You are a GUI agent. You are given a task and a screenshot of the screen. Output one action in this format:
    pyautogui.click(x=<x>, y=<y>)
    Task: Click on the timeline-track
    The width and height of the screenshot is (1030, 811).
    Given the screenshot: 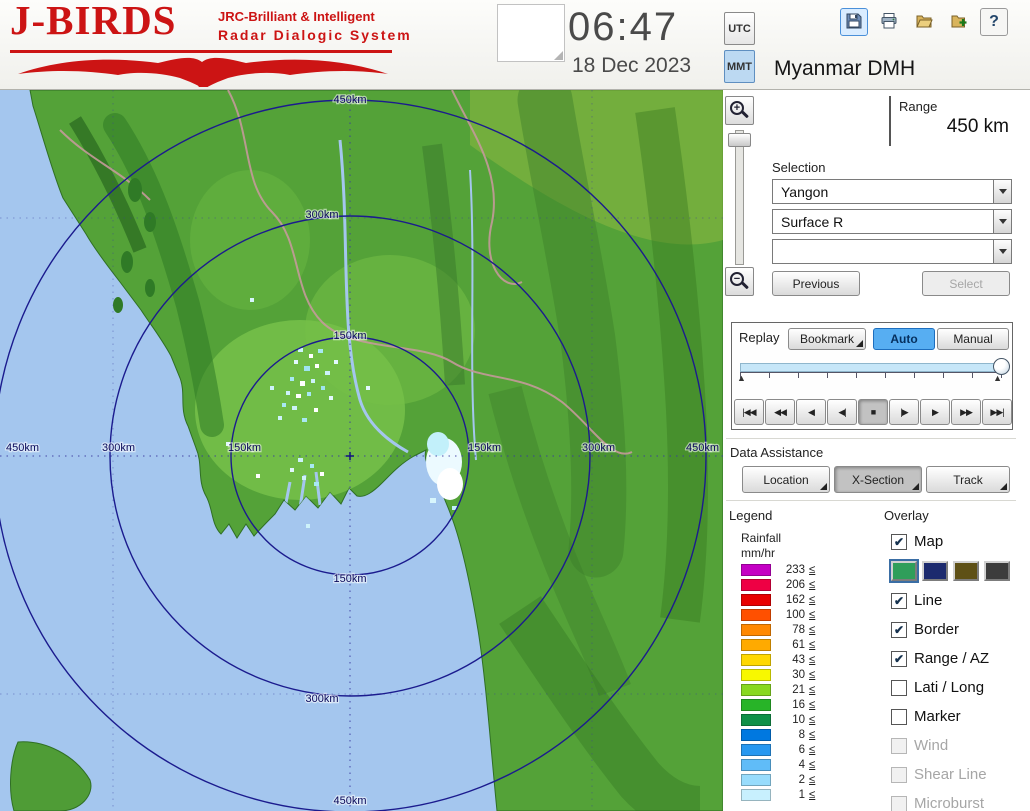 What is the action you would take?
    pyautogui.click(x=872, y=367)
    